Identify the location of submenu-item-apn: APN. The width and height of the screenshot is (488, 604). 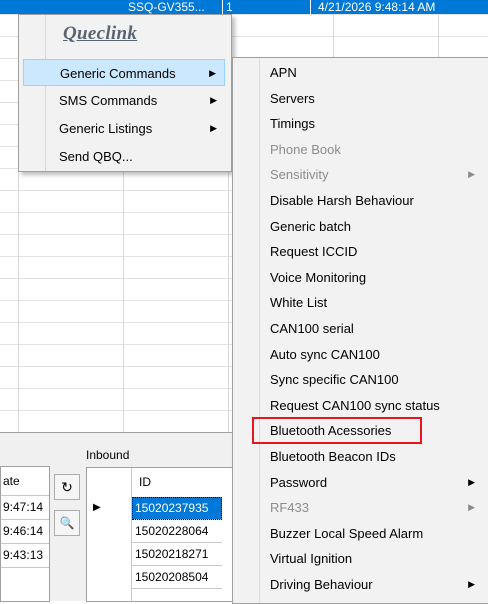
(362, 72).